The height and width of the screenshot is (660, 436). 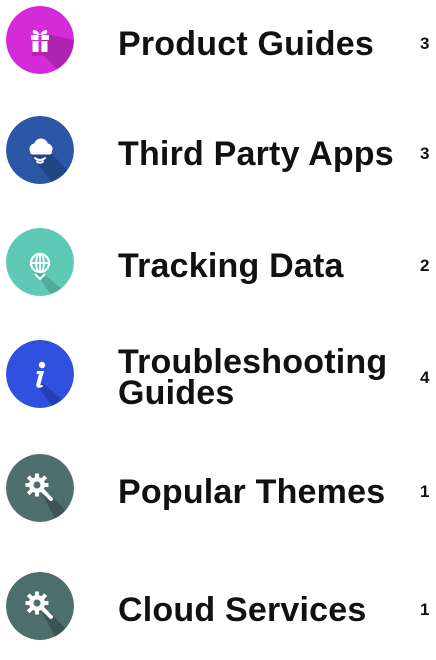 I want to click on category-title: Troubleshooting Guides, so click(x=253, y=377).